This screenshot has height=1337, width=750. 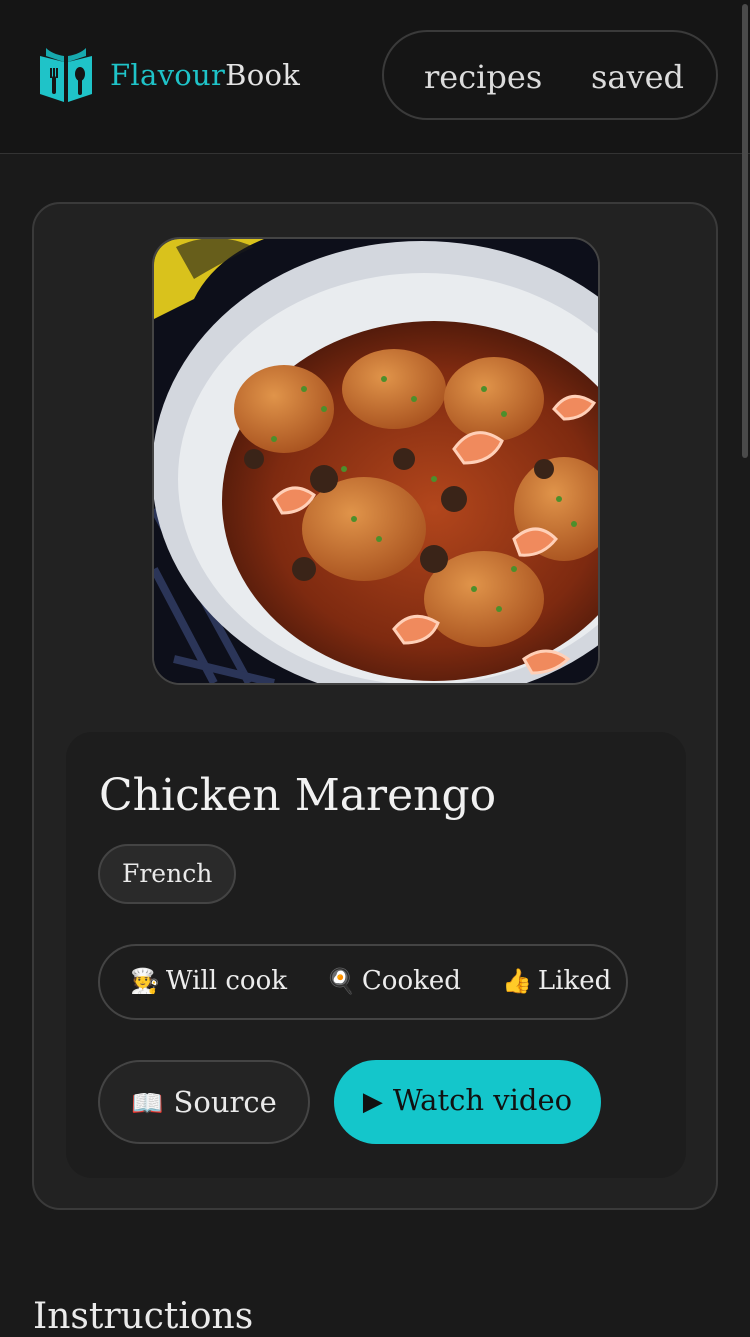 What do you see at coordinates (411, 981) in the screenshot?
I see `cooked-label: Cooked` at bounding box center [411, 981].